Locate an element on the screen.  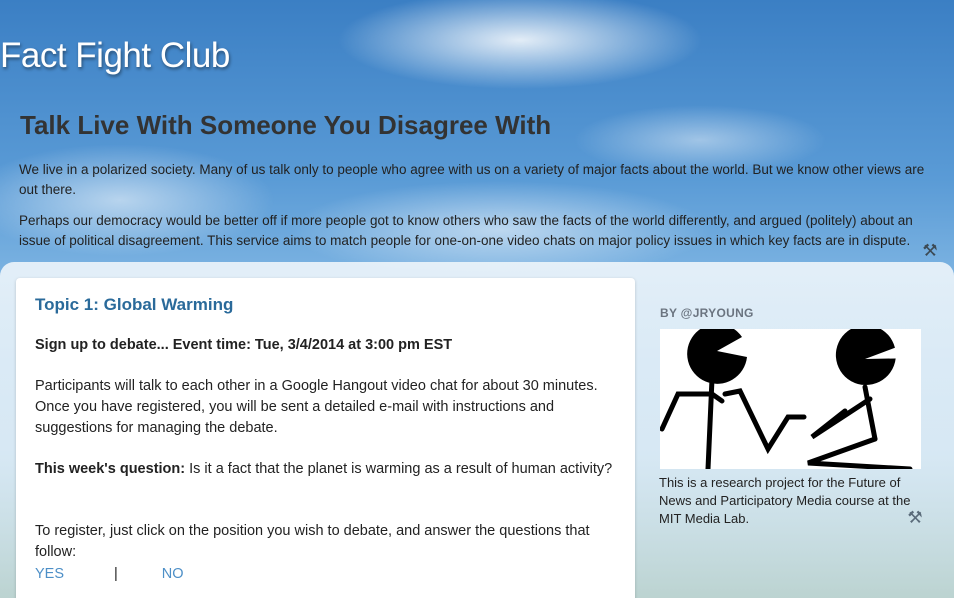
stick-figures-image is located at coordinates (790, 397).